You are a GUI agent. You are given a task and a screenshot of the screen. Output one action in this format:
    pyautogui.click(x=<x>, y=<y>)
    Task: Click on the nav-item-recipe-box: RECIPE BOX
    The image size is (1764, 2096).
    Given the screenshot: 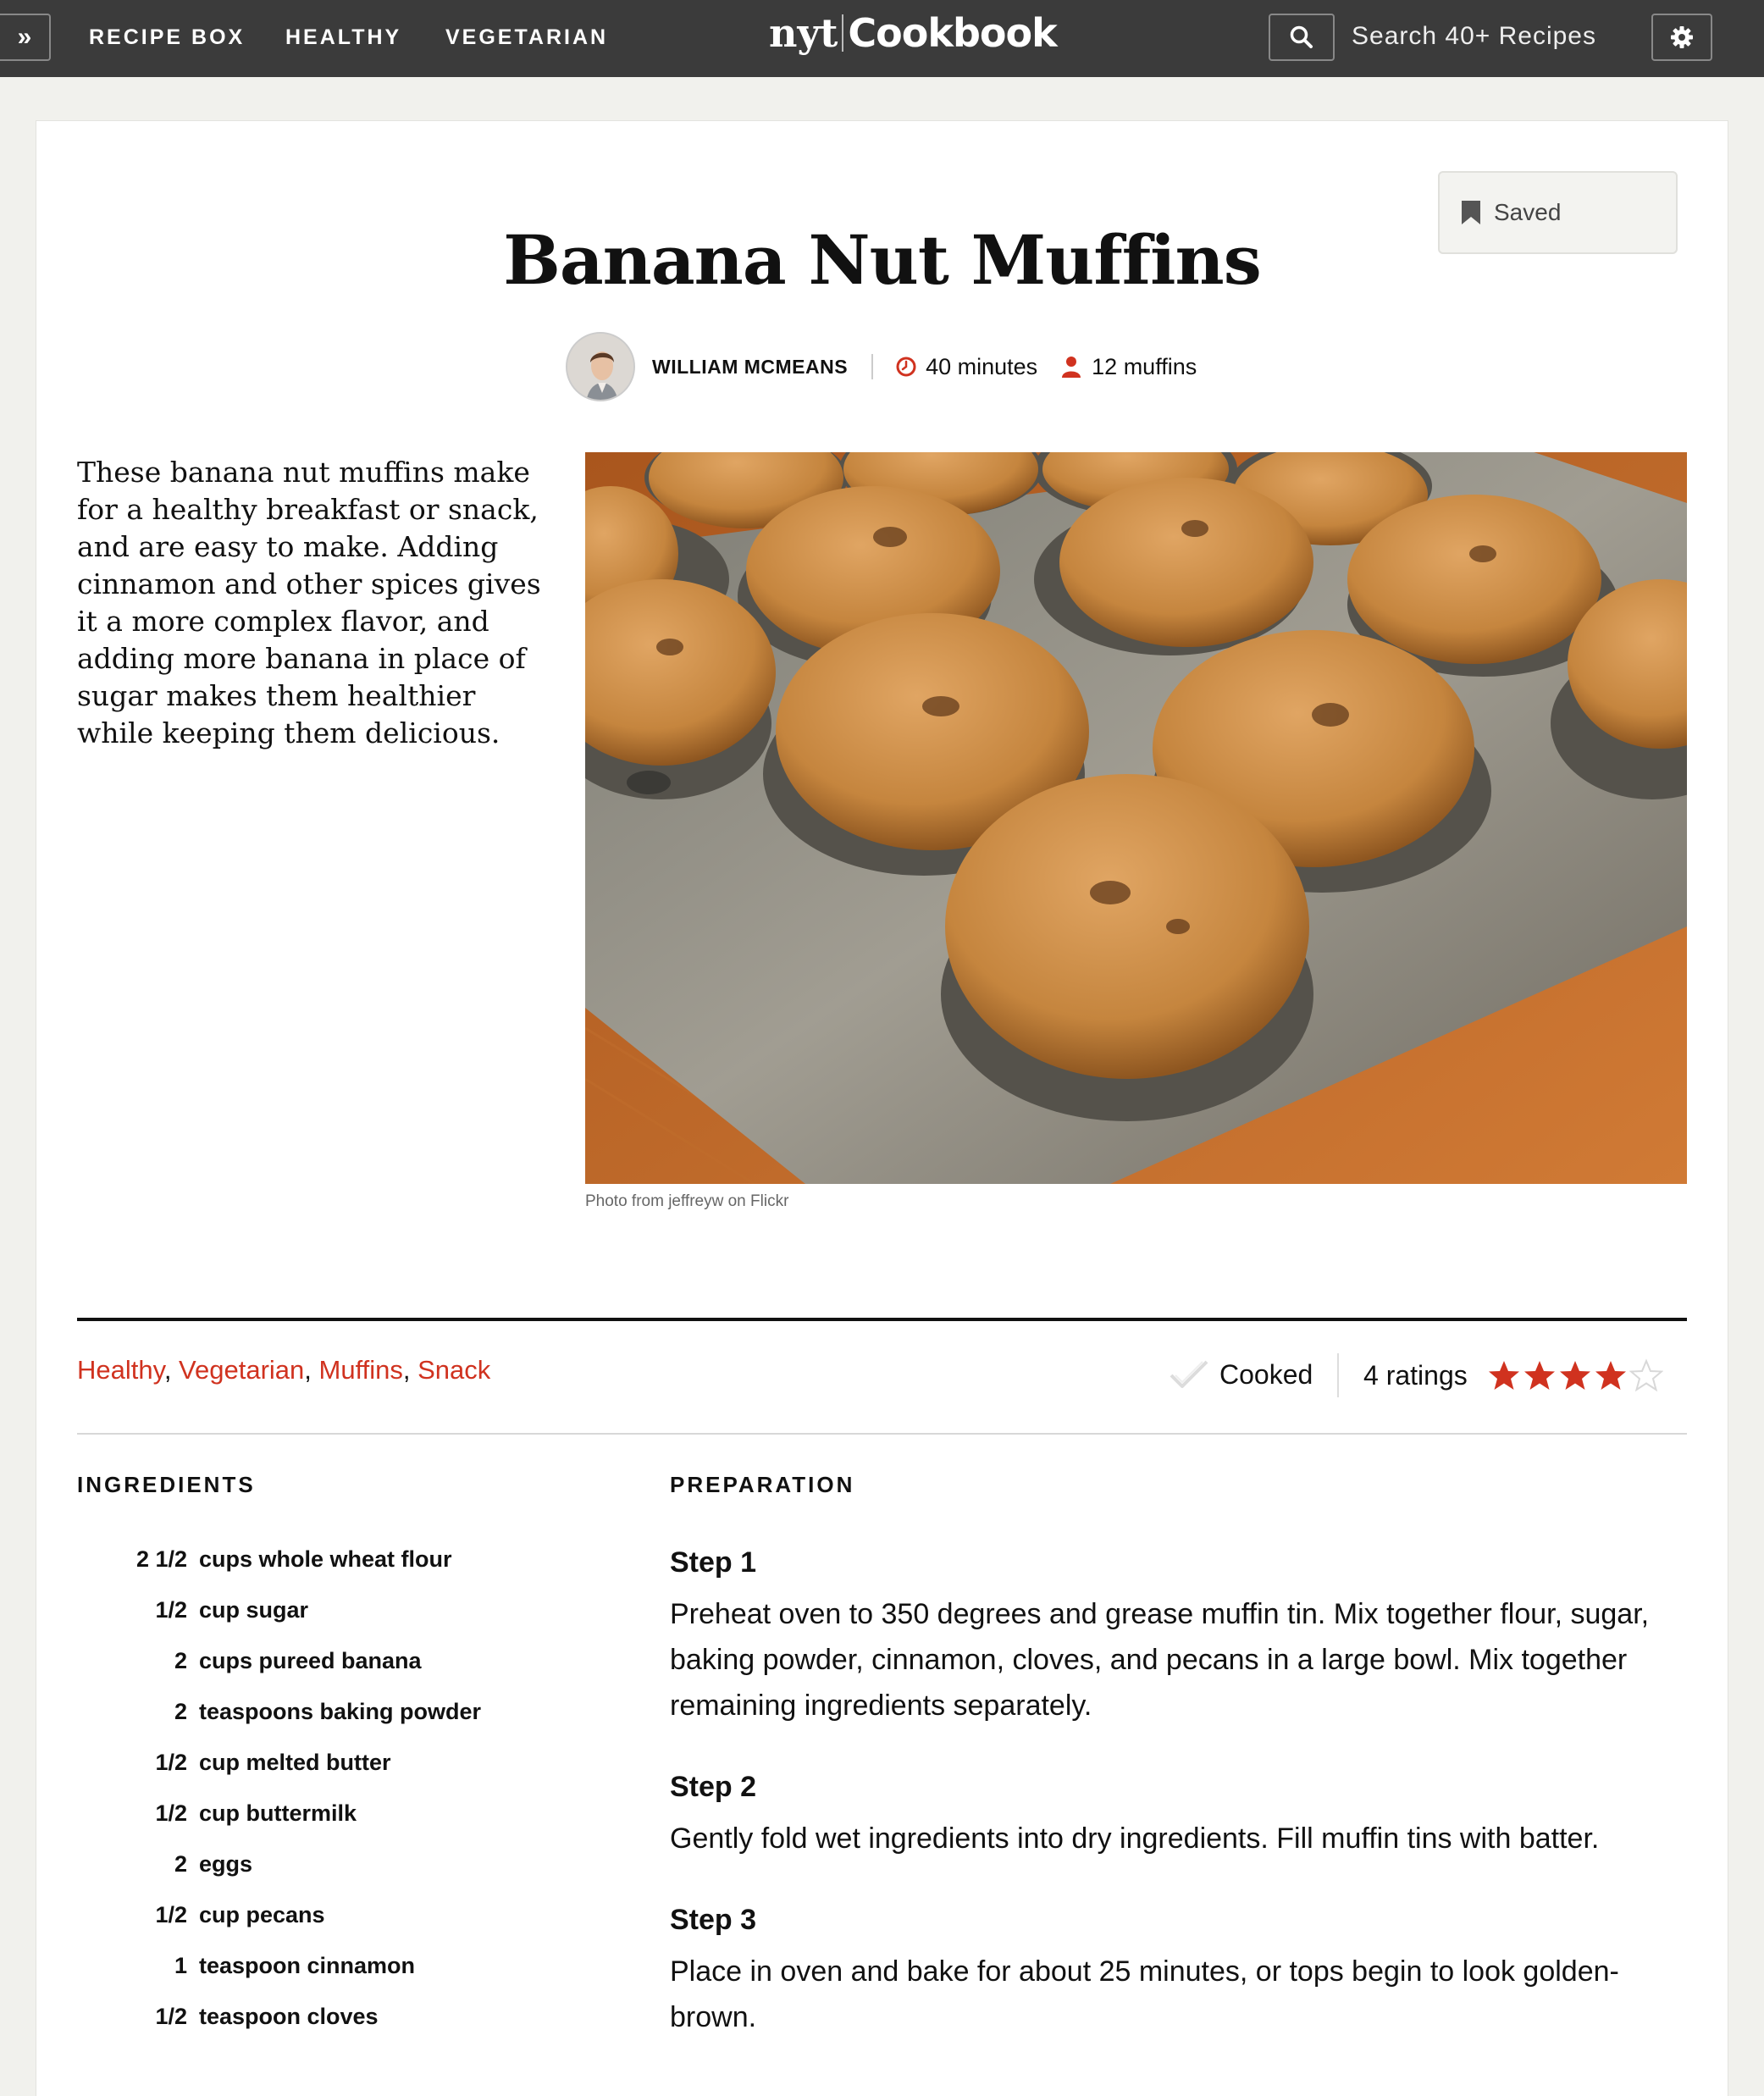 What is the action you would take?
    pyautogui.click(x=167, y=37)
    